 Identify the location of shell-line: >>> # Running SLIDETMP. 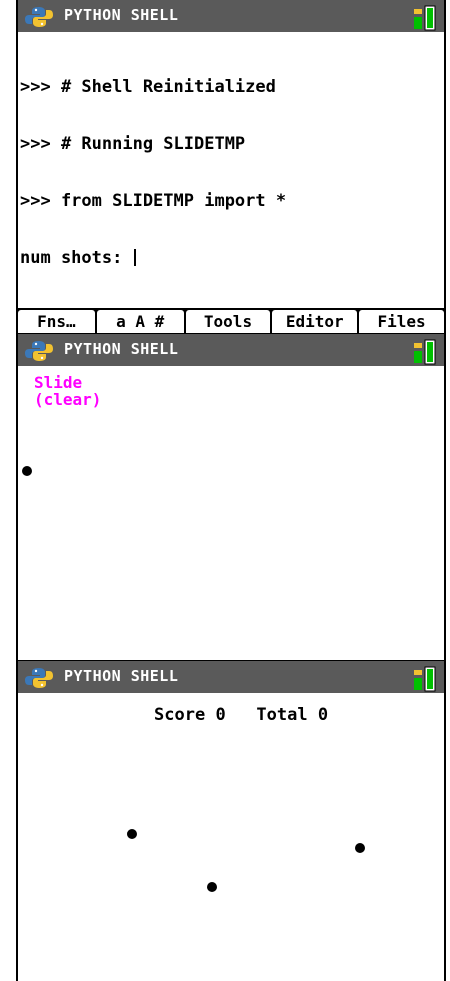
(133, 144).